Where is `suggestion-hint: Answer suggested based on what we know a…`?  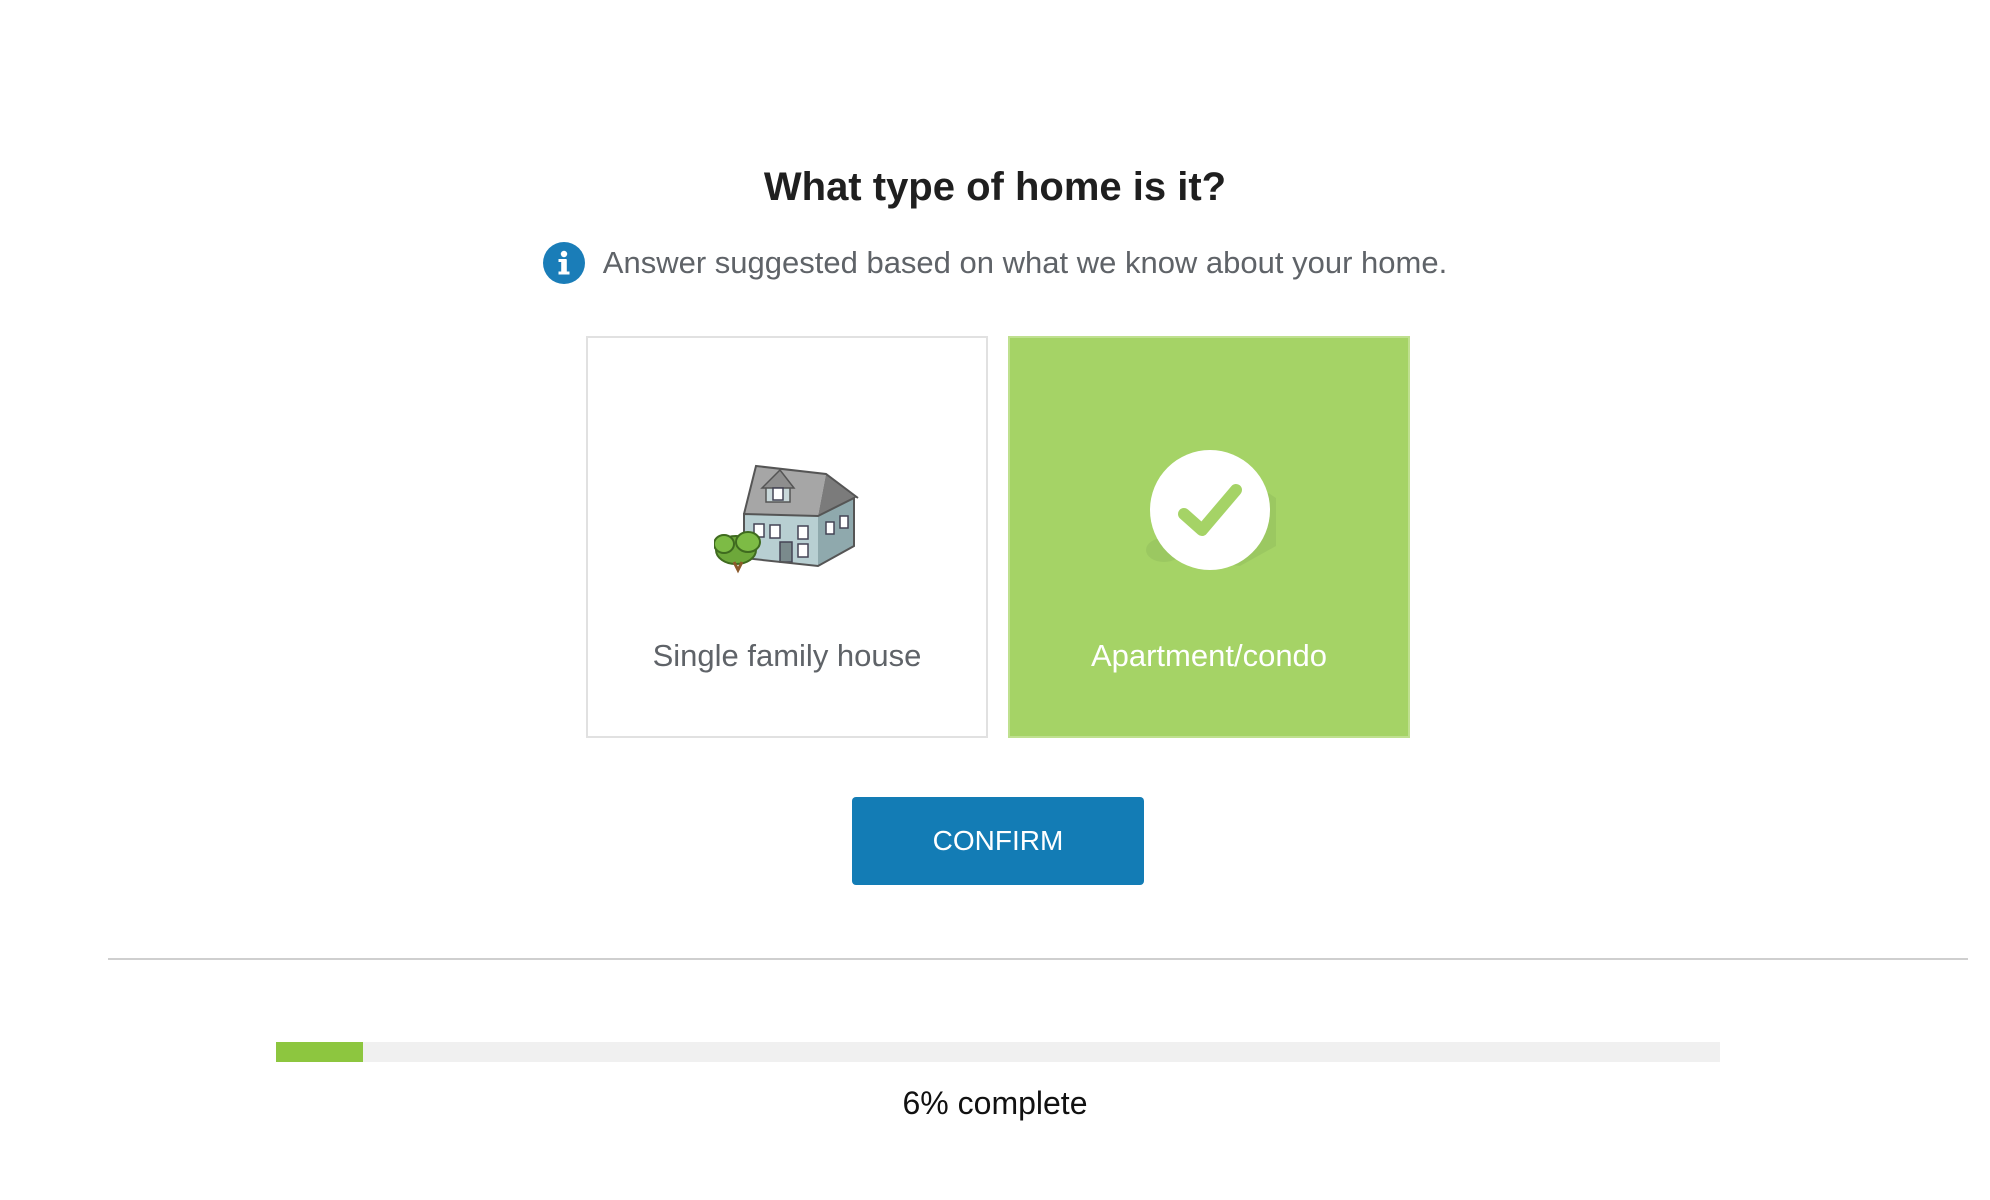
suggestion-hint: Answer suggested based on what we know a… is located at coordinates (995, 263).